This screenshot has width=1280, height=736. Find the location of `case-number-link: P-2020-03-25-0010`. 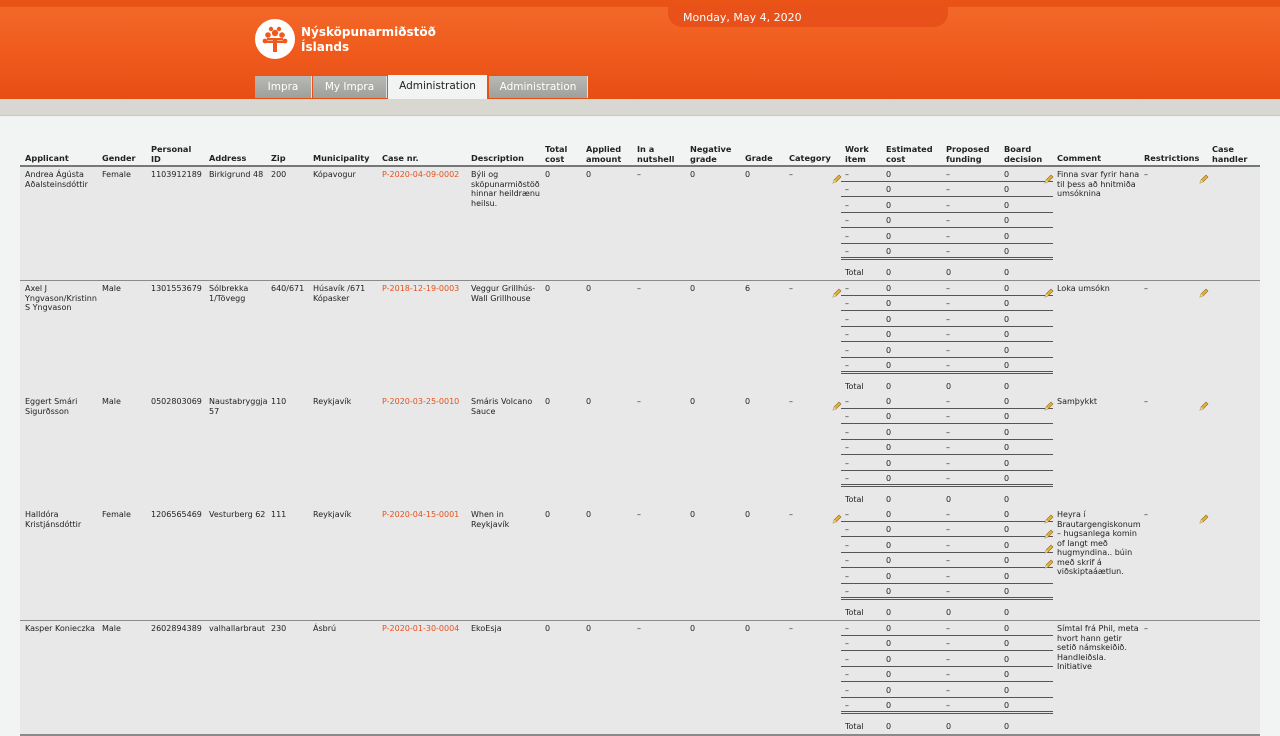

case-number-link: P-2020-03-25-0010 is located at coordinates (420, 402).